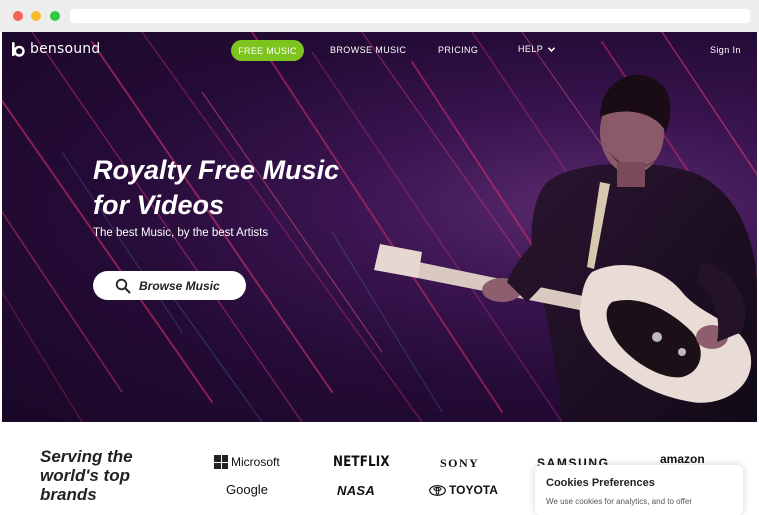  I want to click on chevron-down-icon, so click(552, 49).